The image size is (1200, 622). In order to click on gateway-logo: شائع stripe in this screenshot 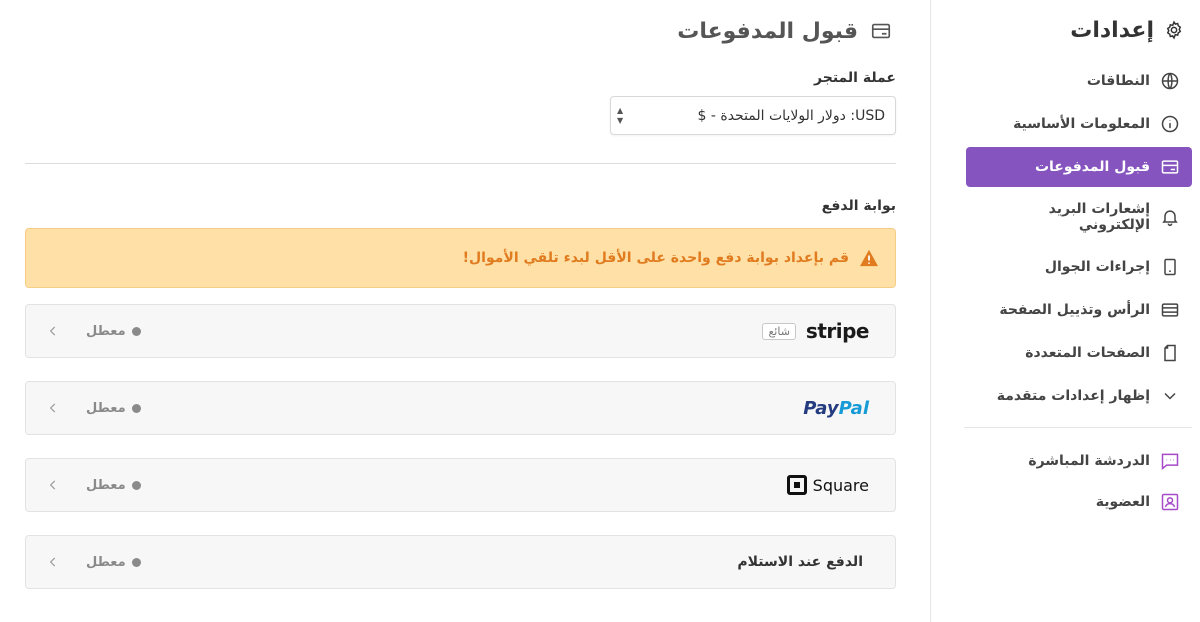, I will do `click(816, 331)`.